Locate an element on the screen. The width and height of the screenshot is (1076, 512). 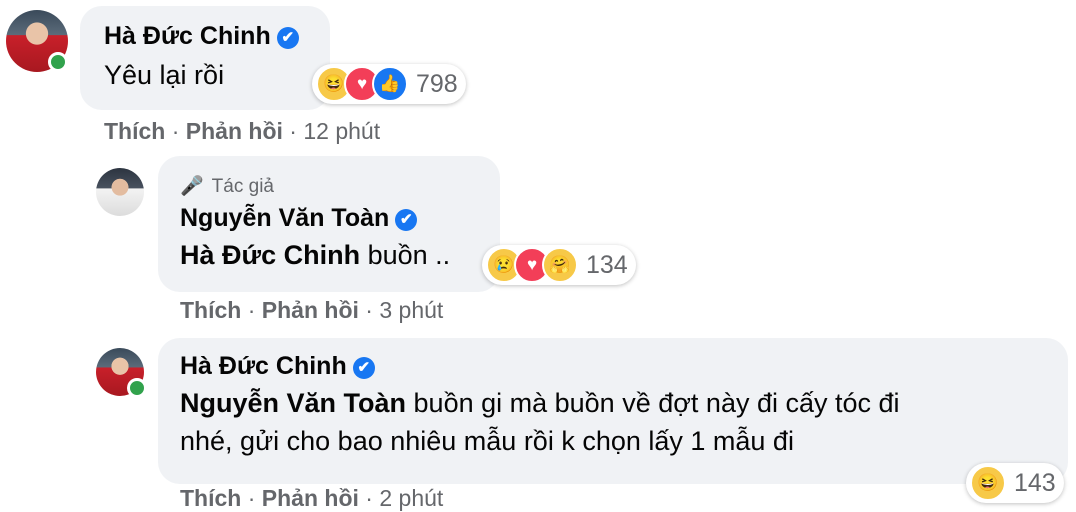
mention-link: Hà Đức Chinh is located at coordinates (270, 255).